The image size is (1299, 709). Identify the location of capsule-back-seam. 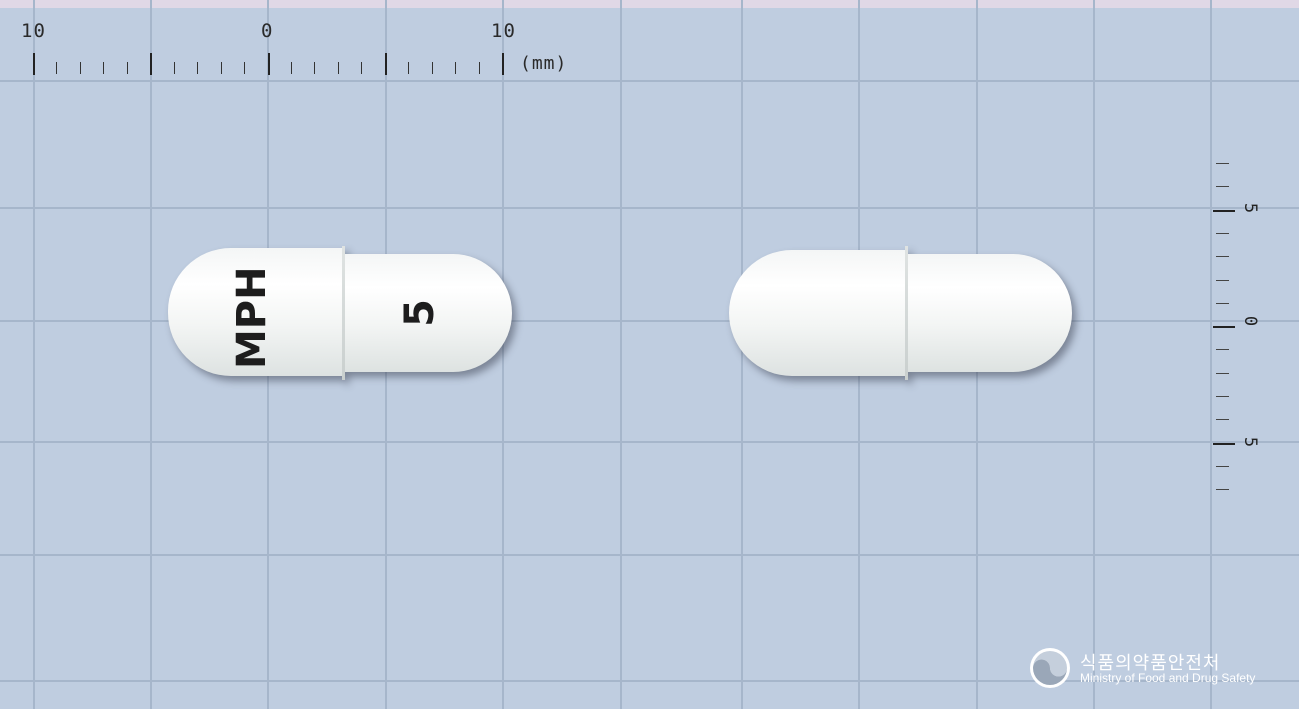
(906, 313).